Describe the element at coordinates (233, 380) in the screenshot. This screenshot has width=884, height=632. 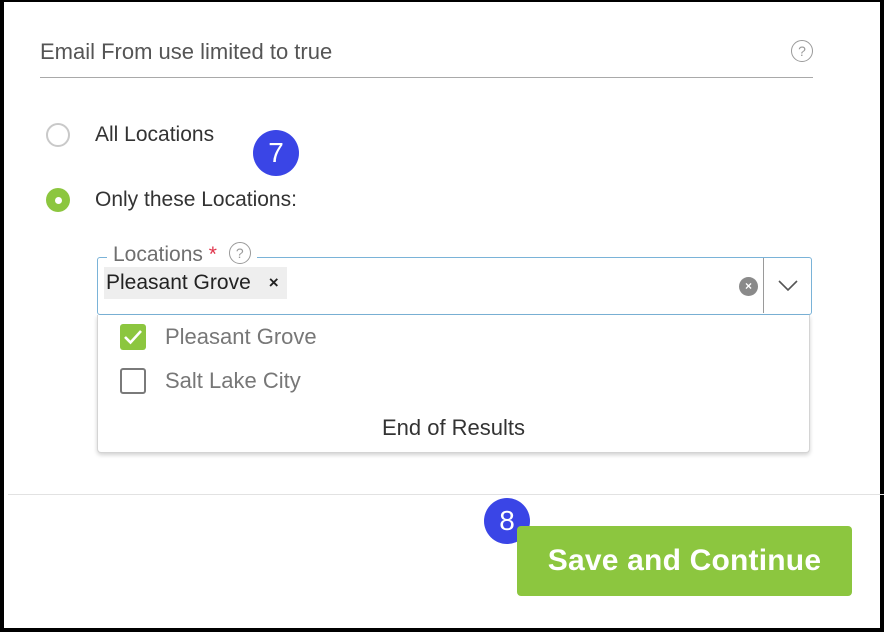
I see `option-label: Salt Lake City` at that location.